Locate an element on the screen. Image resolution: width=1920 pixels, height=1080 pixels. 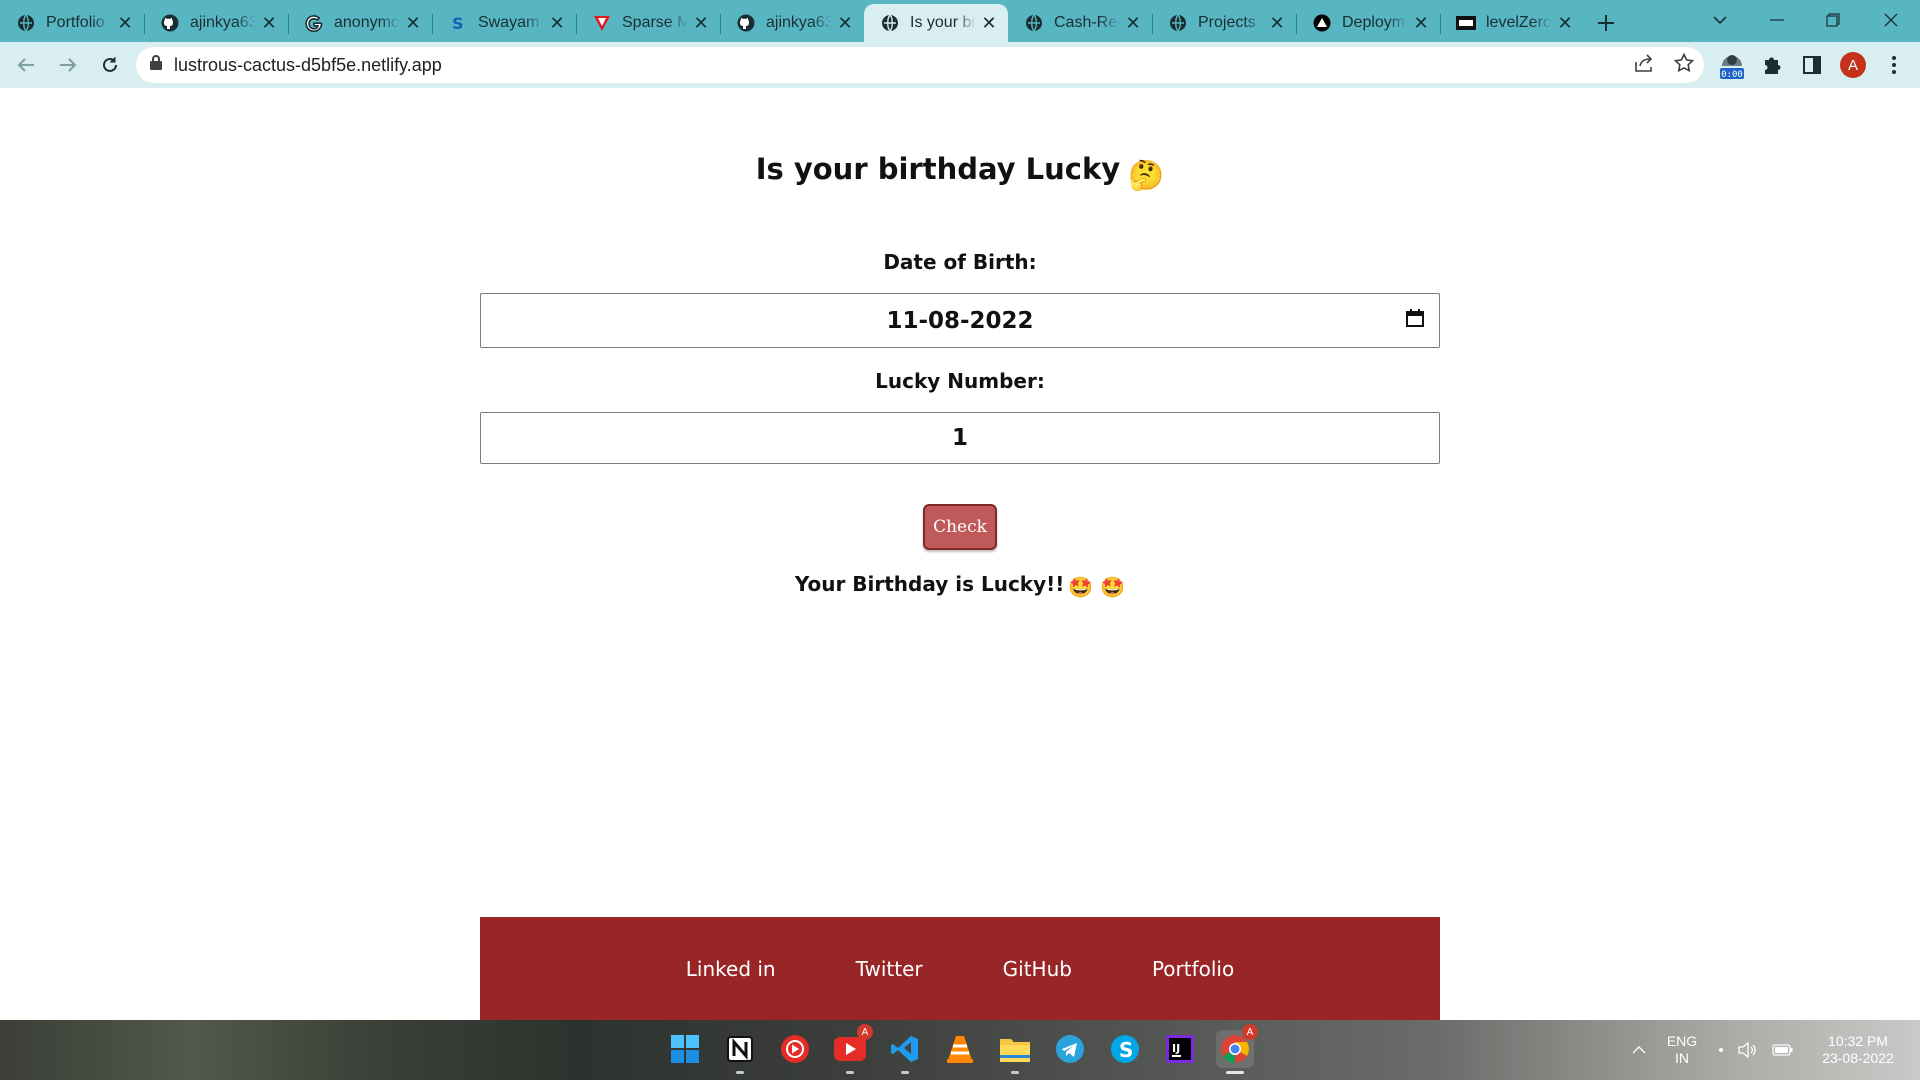
deploy-icon is located at coordinates (1322, 23).